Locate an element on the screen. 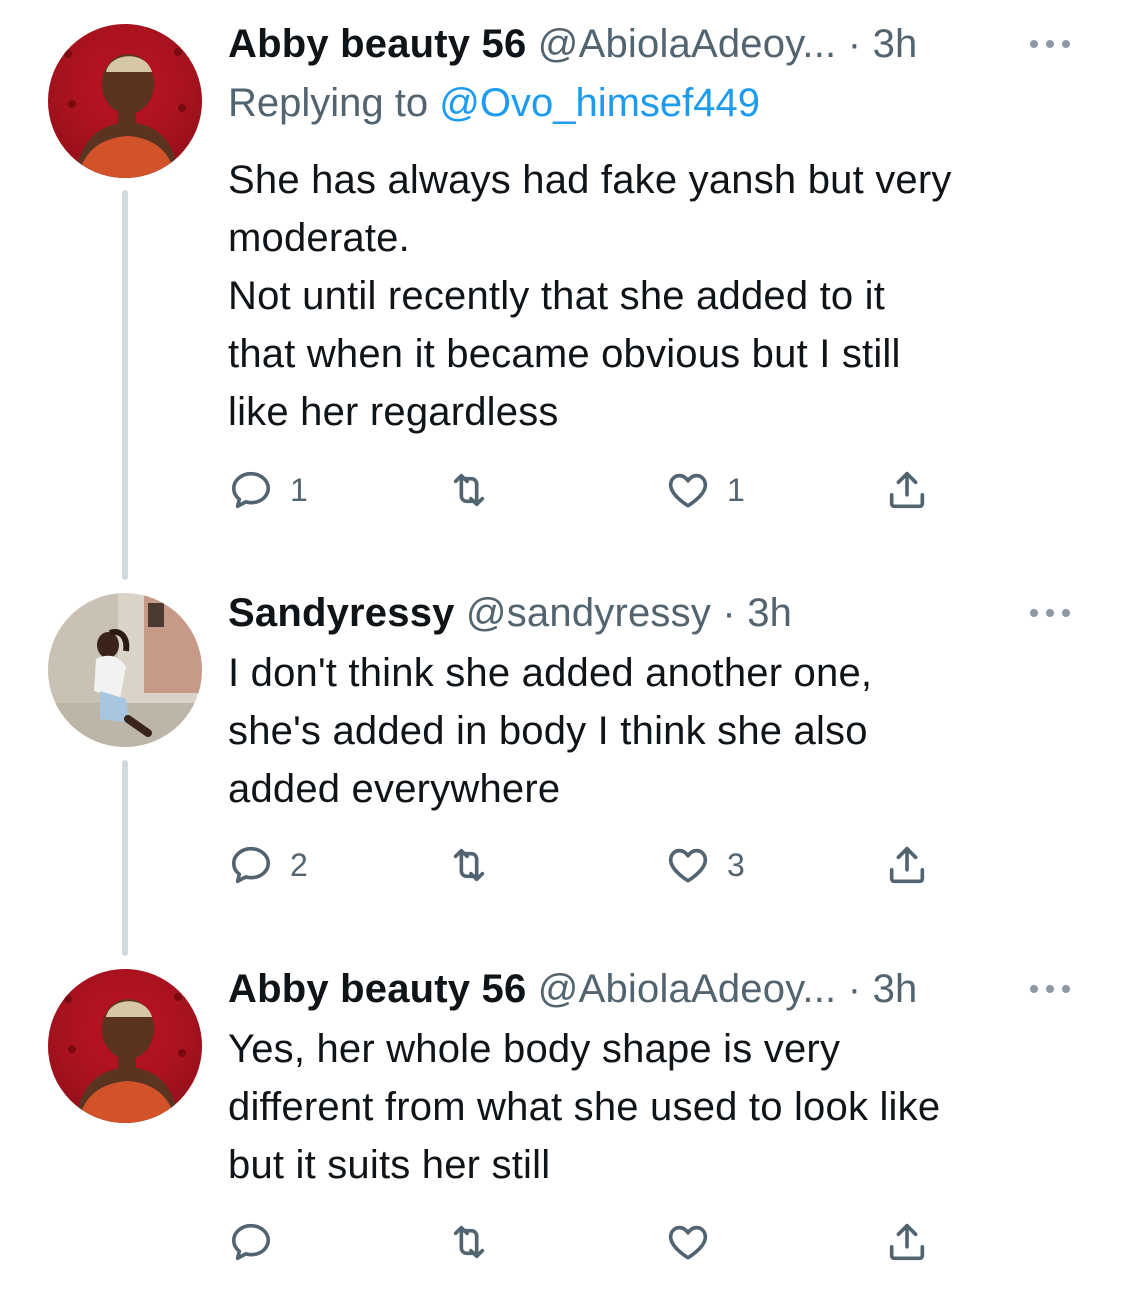  reply-button: 1 is located at coordinates (268, 490).